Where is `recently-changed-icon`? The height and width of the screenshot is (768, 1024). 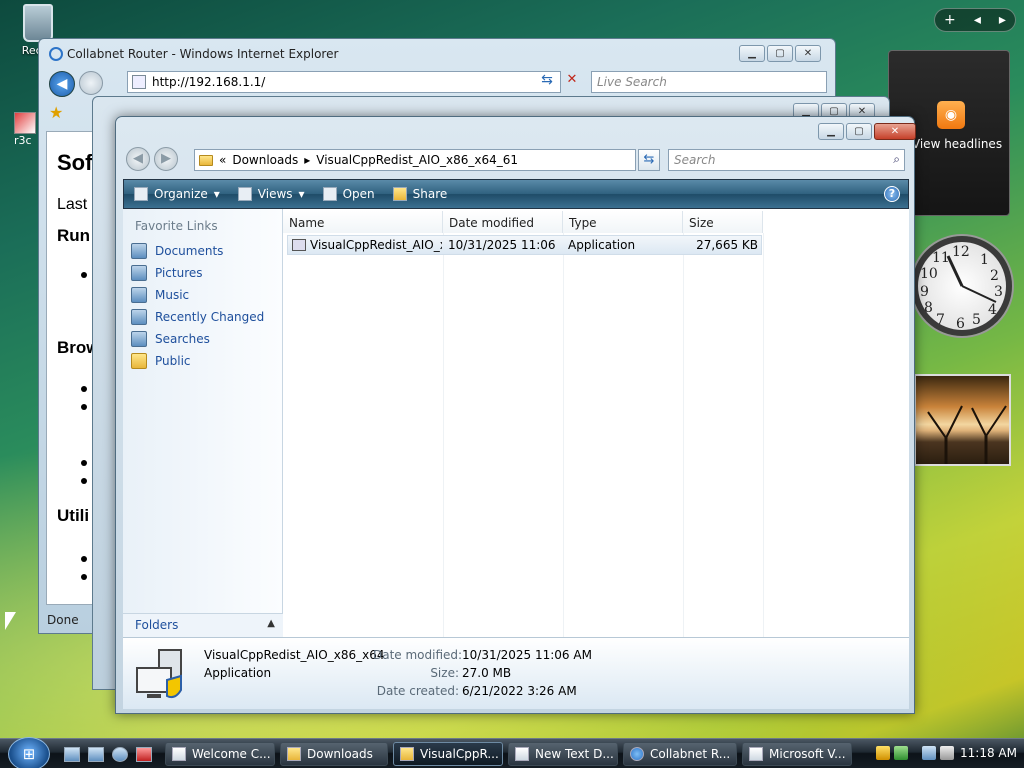
recently-changed-icon is located at coordinates (139, 317).